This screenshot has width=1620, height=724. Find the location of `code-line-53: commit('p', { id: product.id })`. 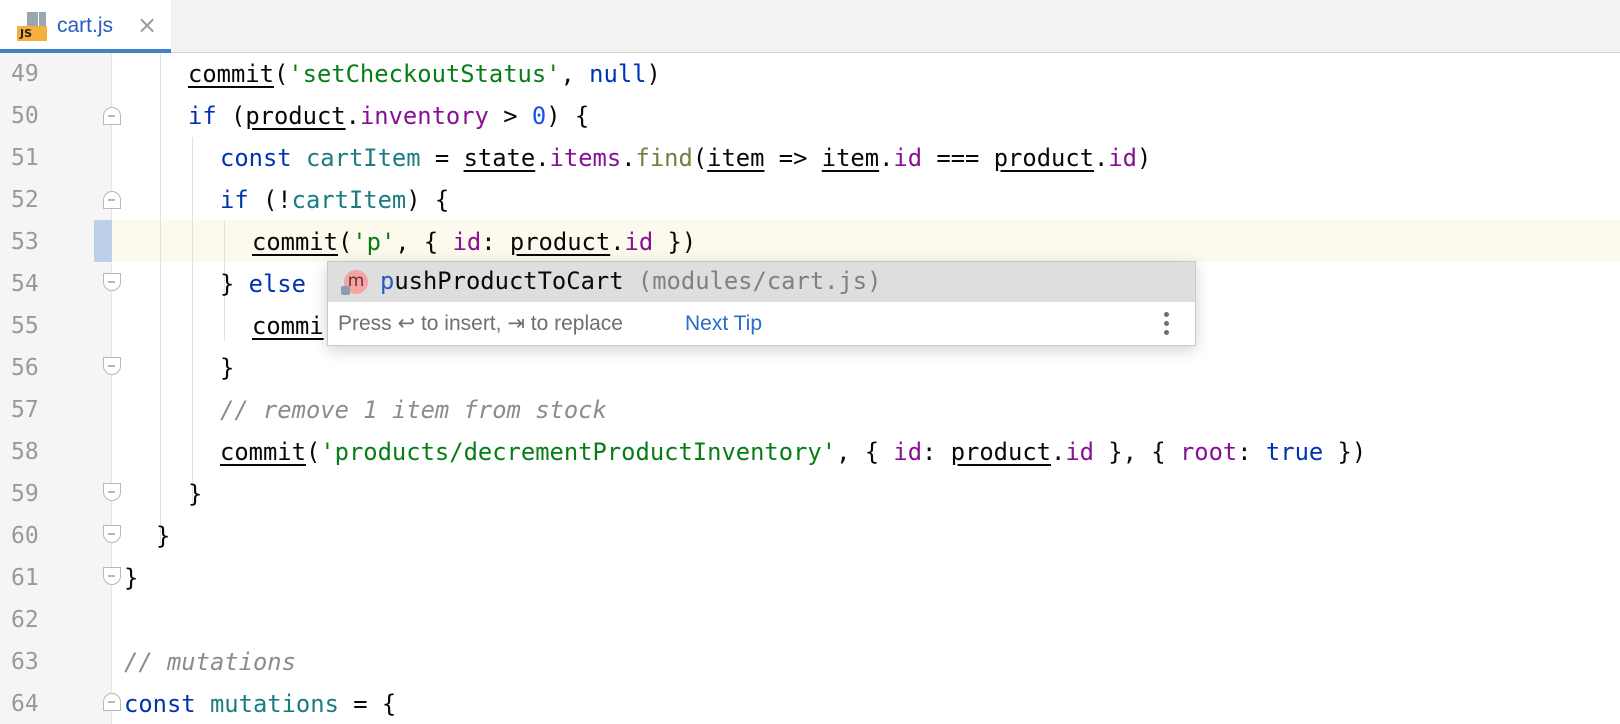

code-line-53: commit('p', { id: product.id }) is located at coordinates (474, 242).